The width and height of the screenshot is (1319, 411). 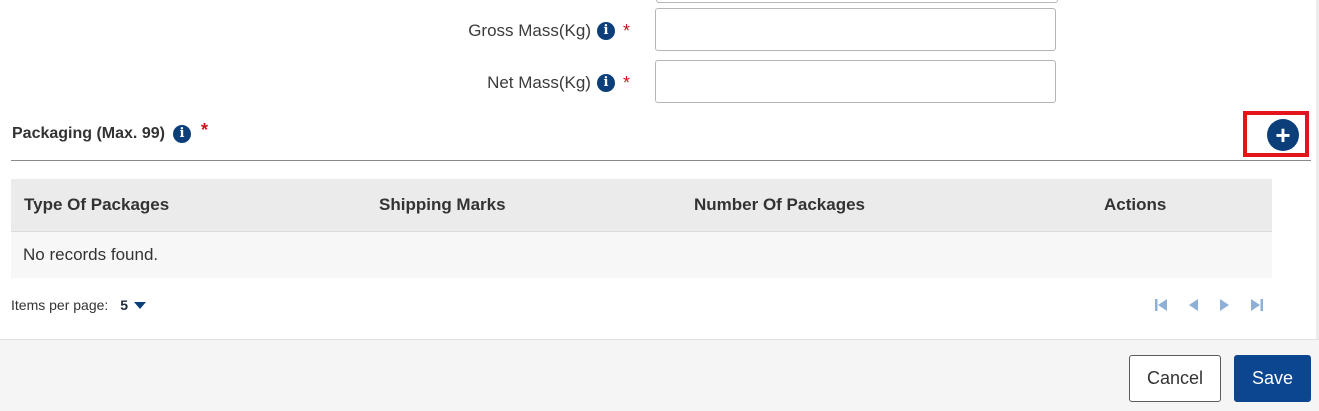 I want to click on next-page-button, so click(x=1225, y=305).